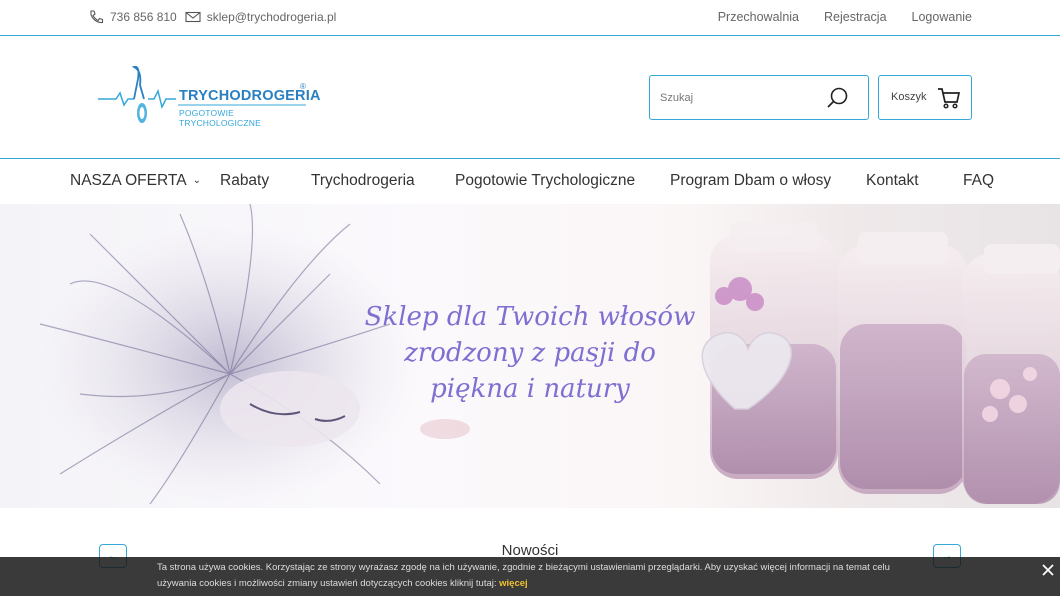 This screenshot has width=1060, height=596. Describe the element at coordinates (196, 180) in the screenshot. I see `chevron-down-icon: ⌄` at that location.